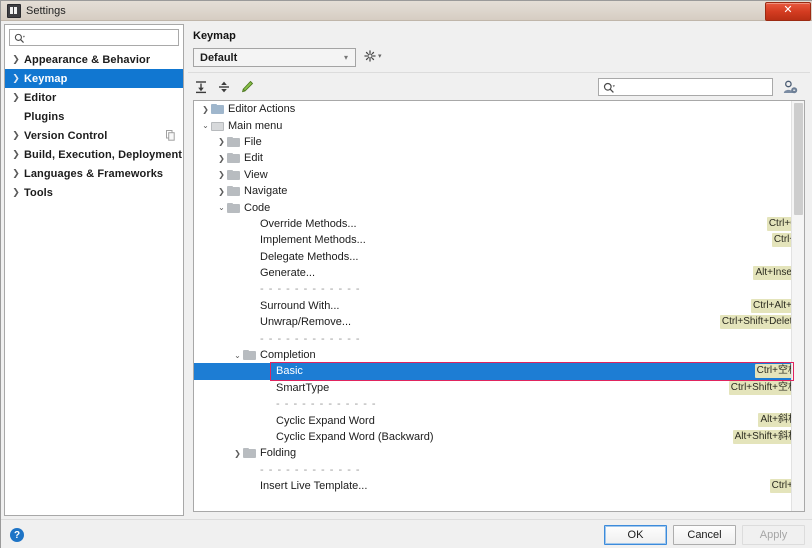  Describe the element at coordinates (219, 57) in the screenshot. I see `keymap-select-value: Default` at that location.